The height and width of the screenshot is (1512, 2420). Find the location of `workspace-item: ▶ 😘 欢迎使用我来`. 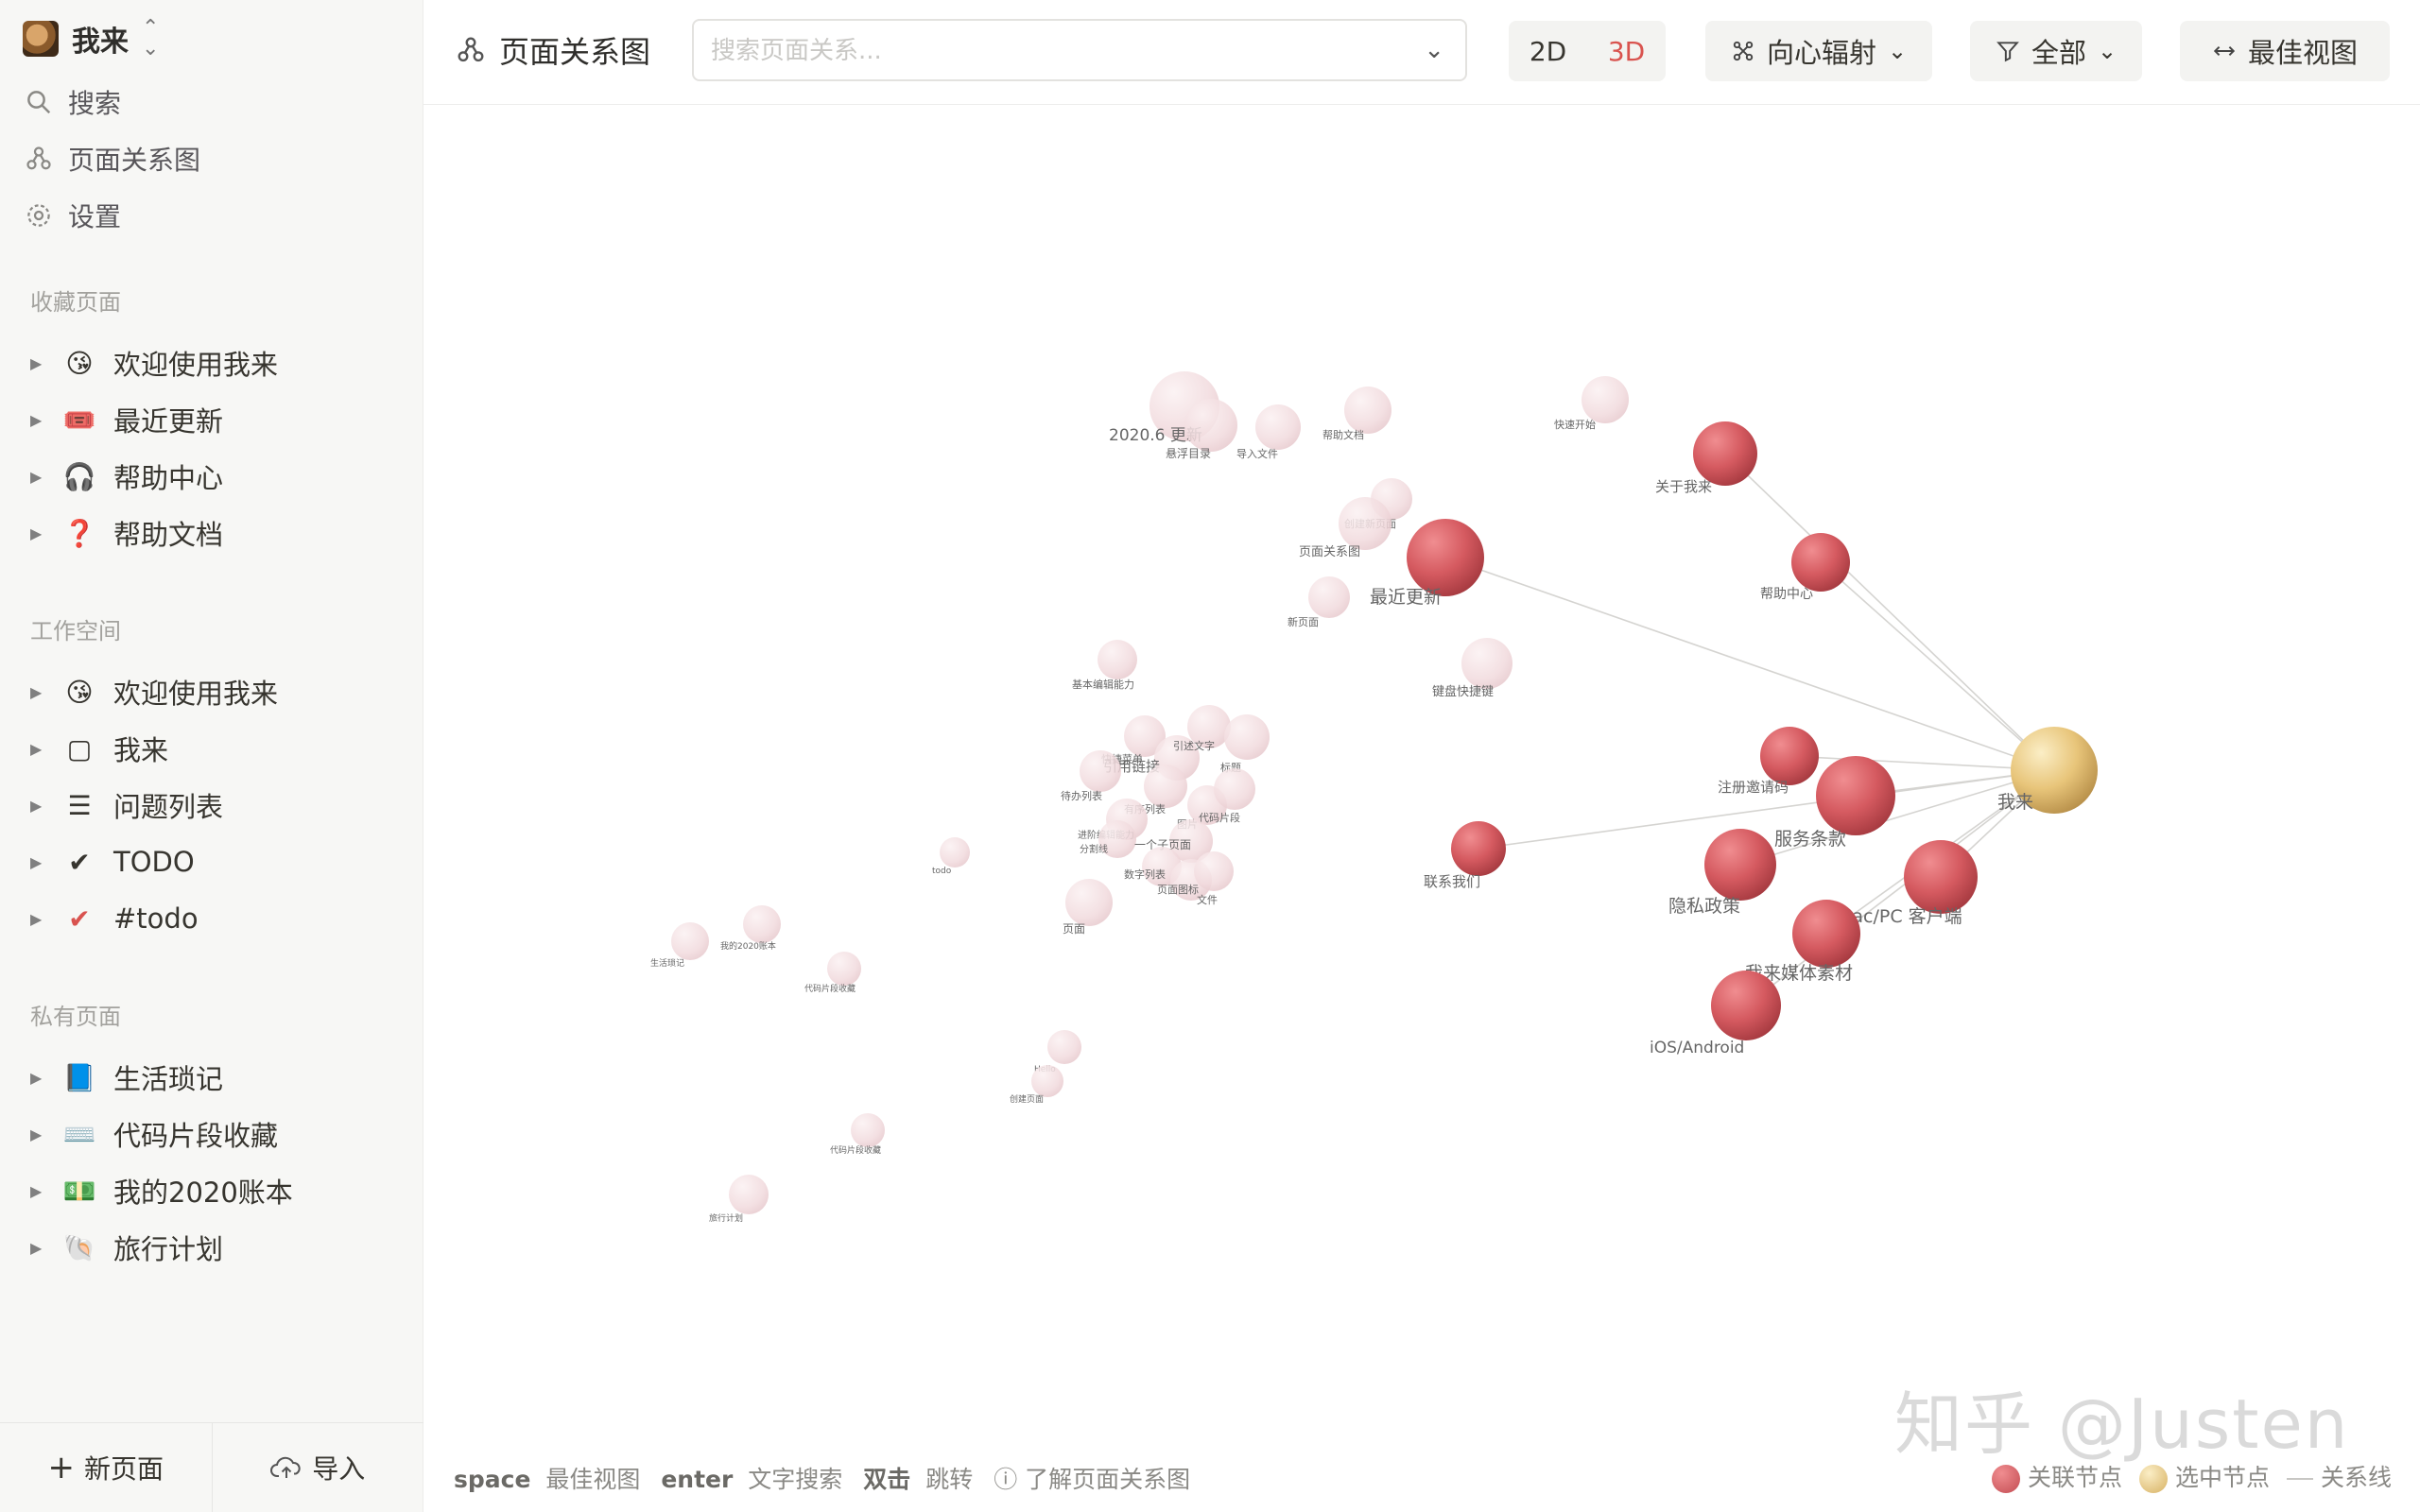

workspace-item: ▶ 😘 欢迎使用我来 is located at coordinates (154, 691).